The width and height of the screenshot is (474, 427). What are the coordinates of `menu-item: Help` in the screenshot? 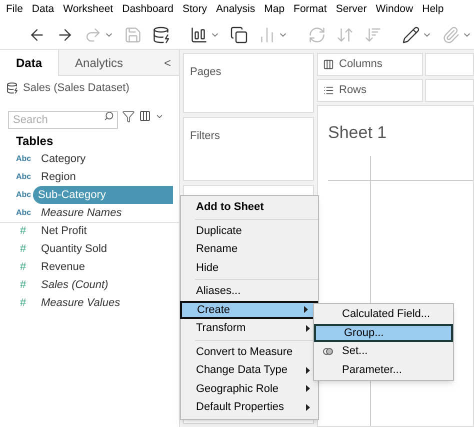 It's located at (433, 10).